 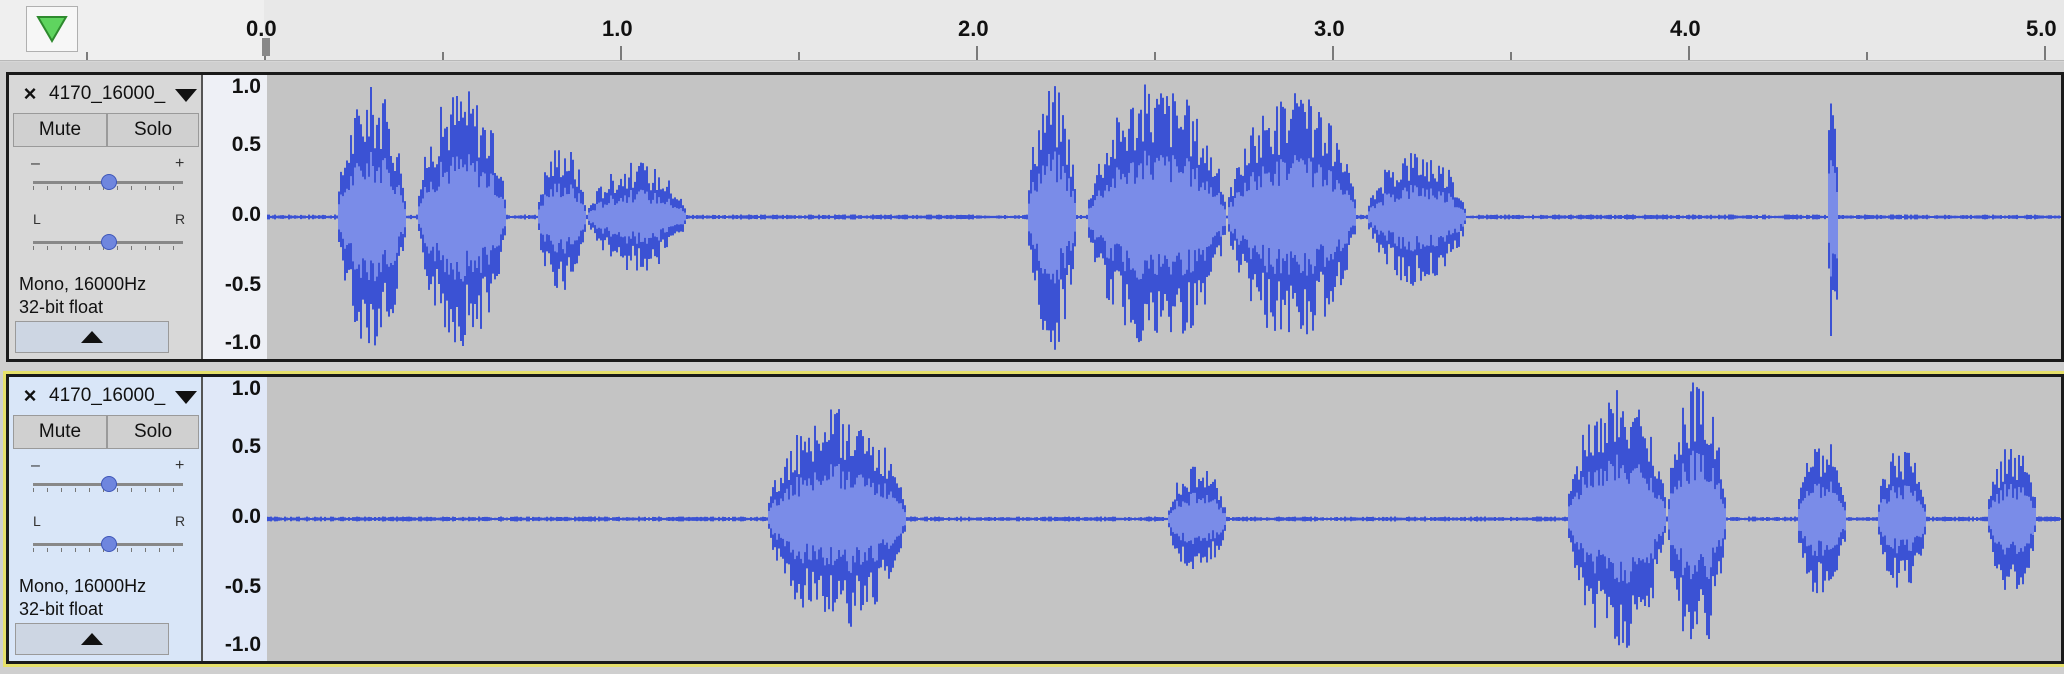 What do you see at coordinates (1685, 28) in the screenshot?
I see `ruler-label-4: 4.0` at bounding box center [1685, 28].